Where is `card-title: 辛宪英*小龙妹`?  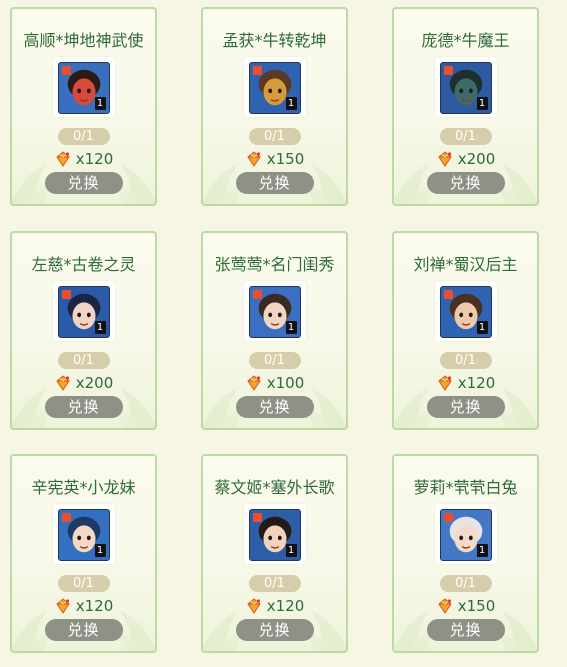 card-title: 辛宪英*小龙妹 is located at coordinates (83, 487).